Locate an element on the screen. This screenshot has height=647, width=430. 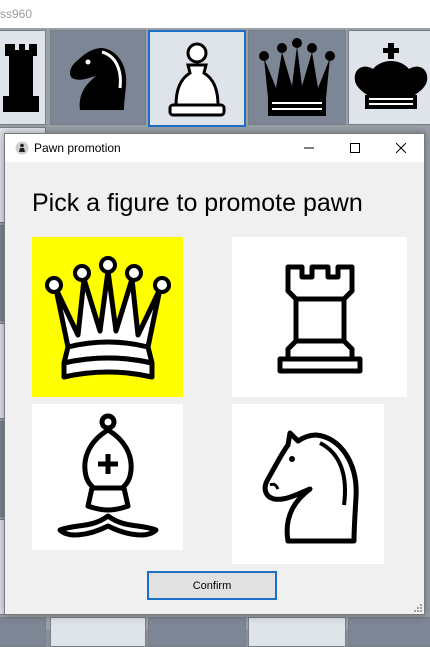
promote-bishop-option is located at coordinates (107, 477).